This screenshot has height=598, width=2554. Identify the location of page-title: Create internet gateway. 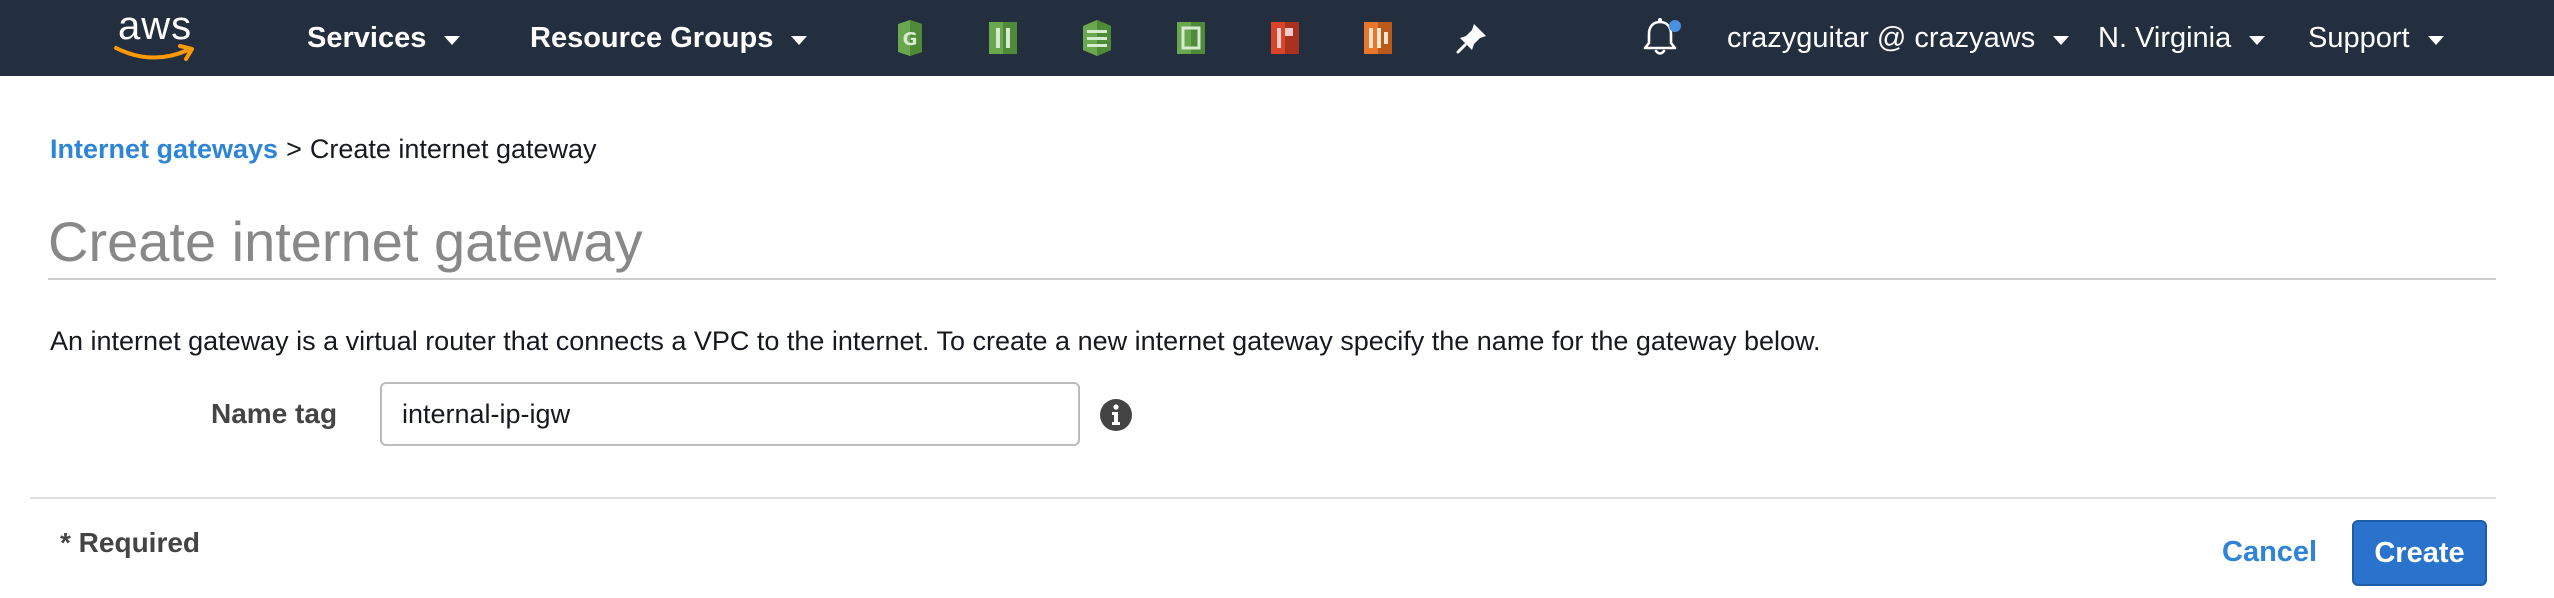
(345, 241).